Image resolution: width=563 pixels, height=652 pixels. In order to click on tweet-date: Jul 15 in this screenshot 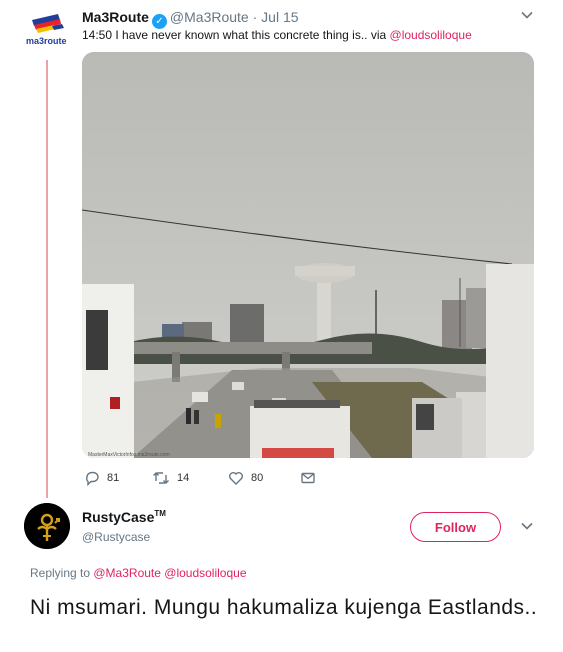, I will do `click(279, 17)`.